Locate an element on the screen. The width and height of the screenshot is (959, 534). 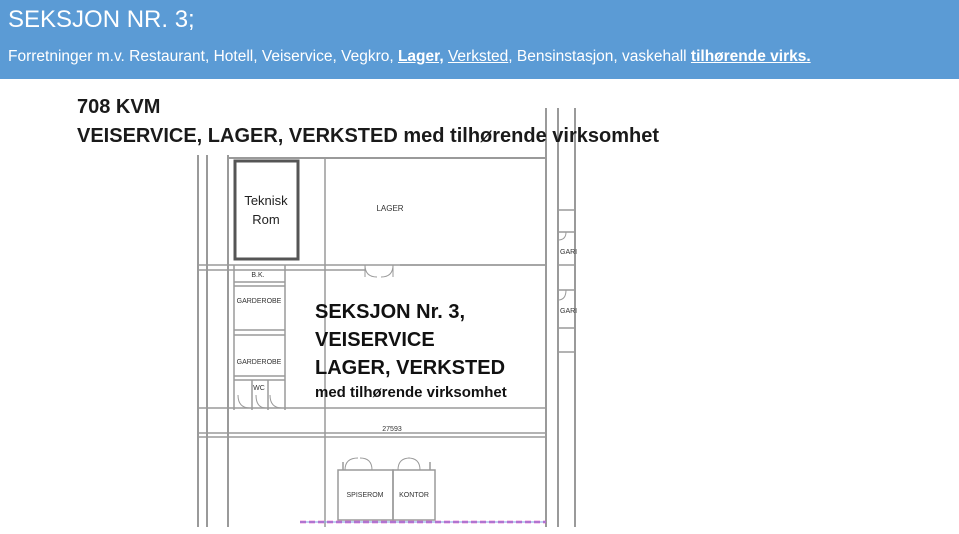
overlay-line-2: VEISERVICE is located at coordinates (375, 340).